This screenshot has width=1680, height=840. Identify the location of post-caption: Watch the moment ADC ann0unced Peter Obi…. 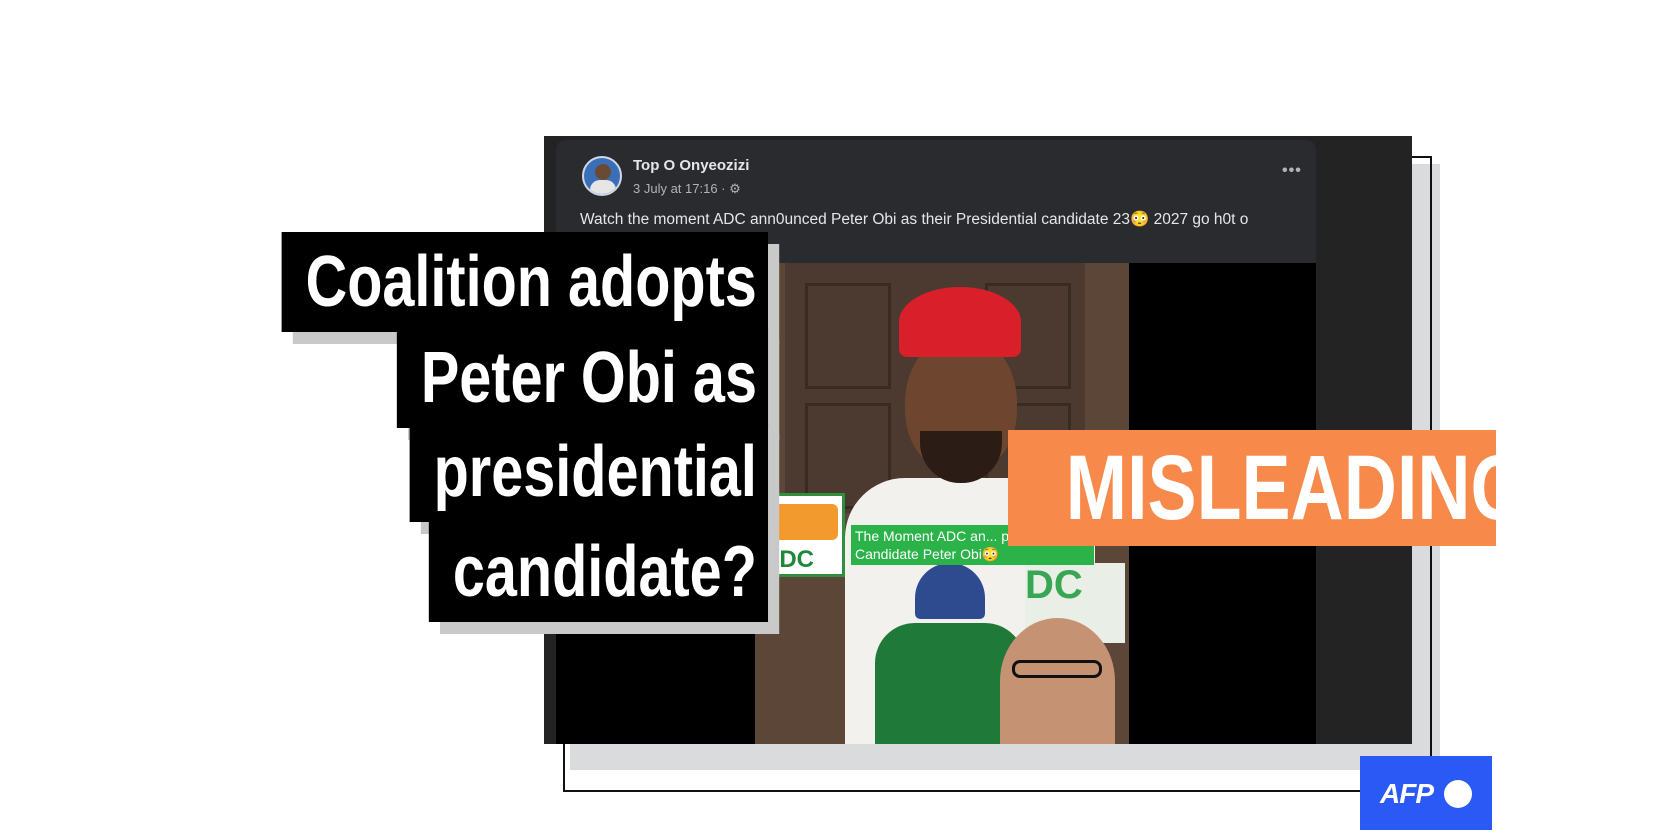
(914, 219).